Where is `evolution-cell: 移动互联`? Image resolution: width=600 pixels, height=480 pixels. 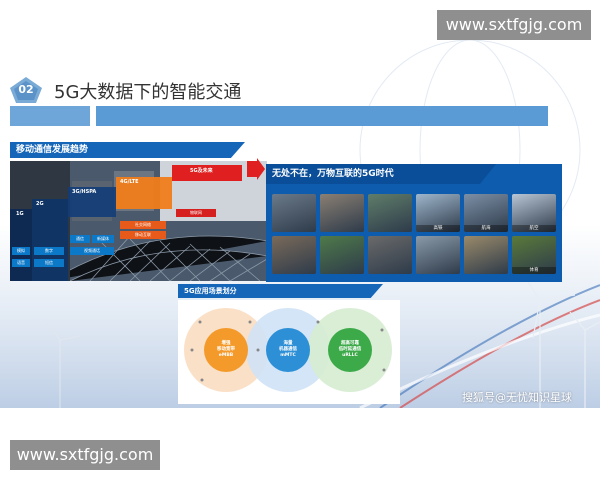 evolution-cell: 移动互联 is located at coordinates (143, 235).